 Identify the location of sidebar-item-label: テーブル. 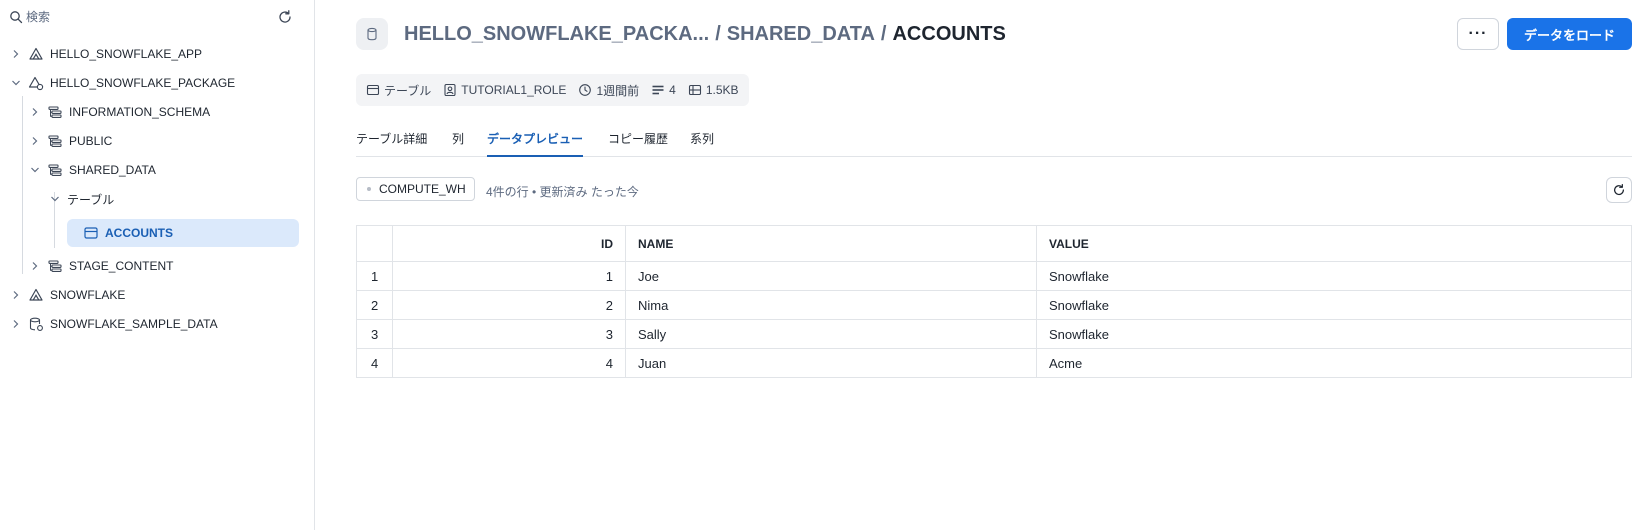
(91, 199).